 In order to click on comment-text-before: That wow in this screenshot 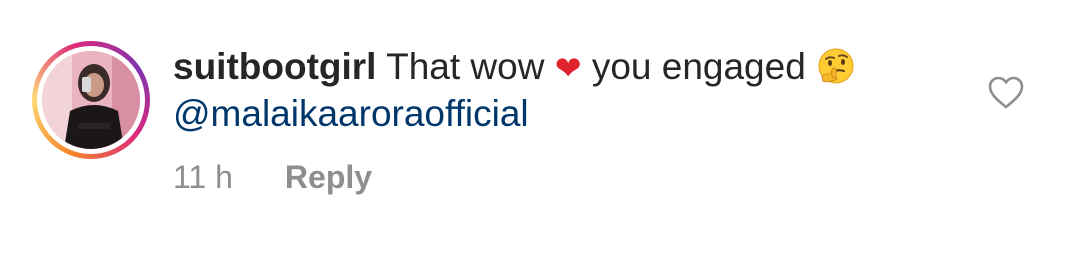, I will do `click(465, 66)`.